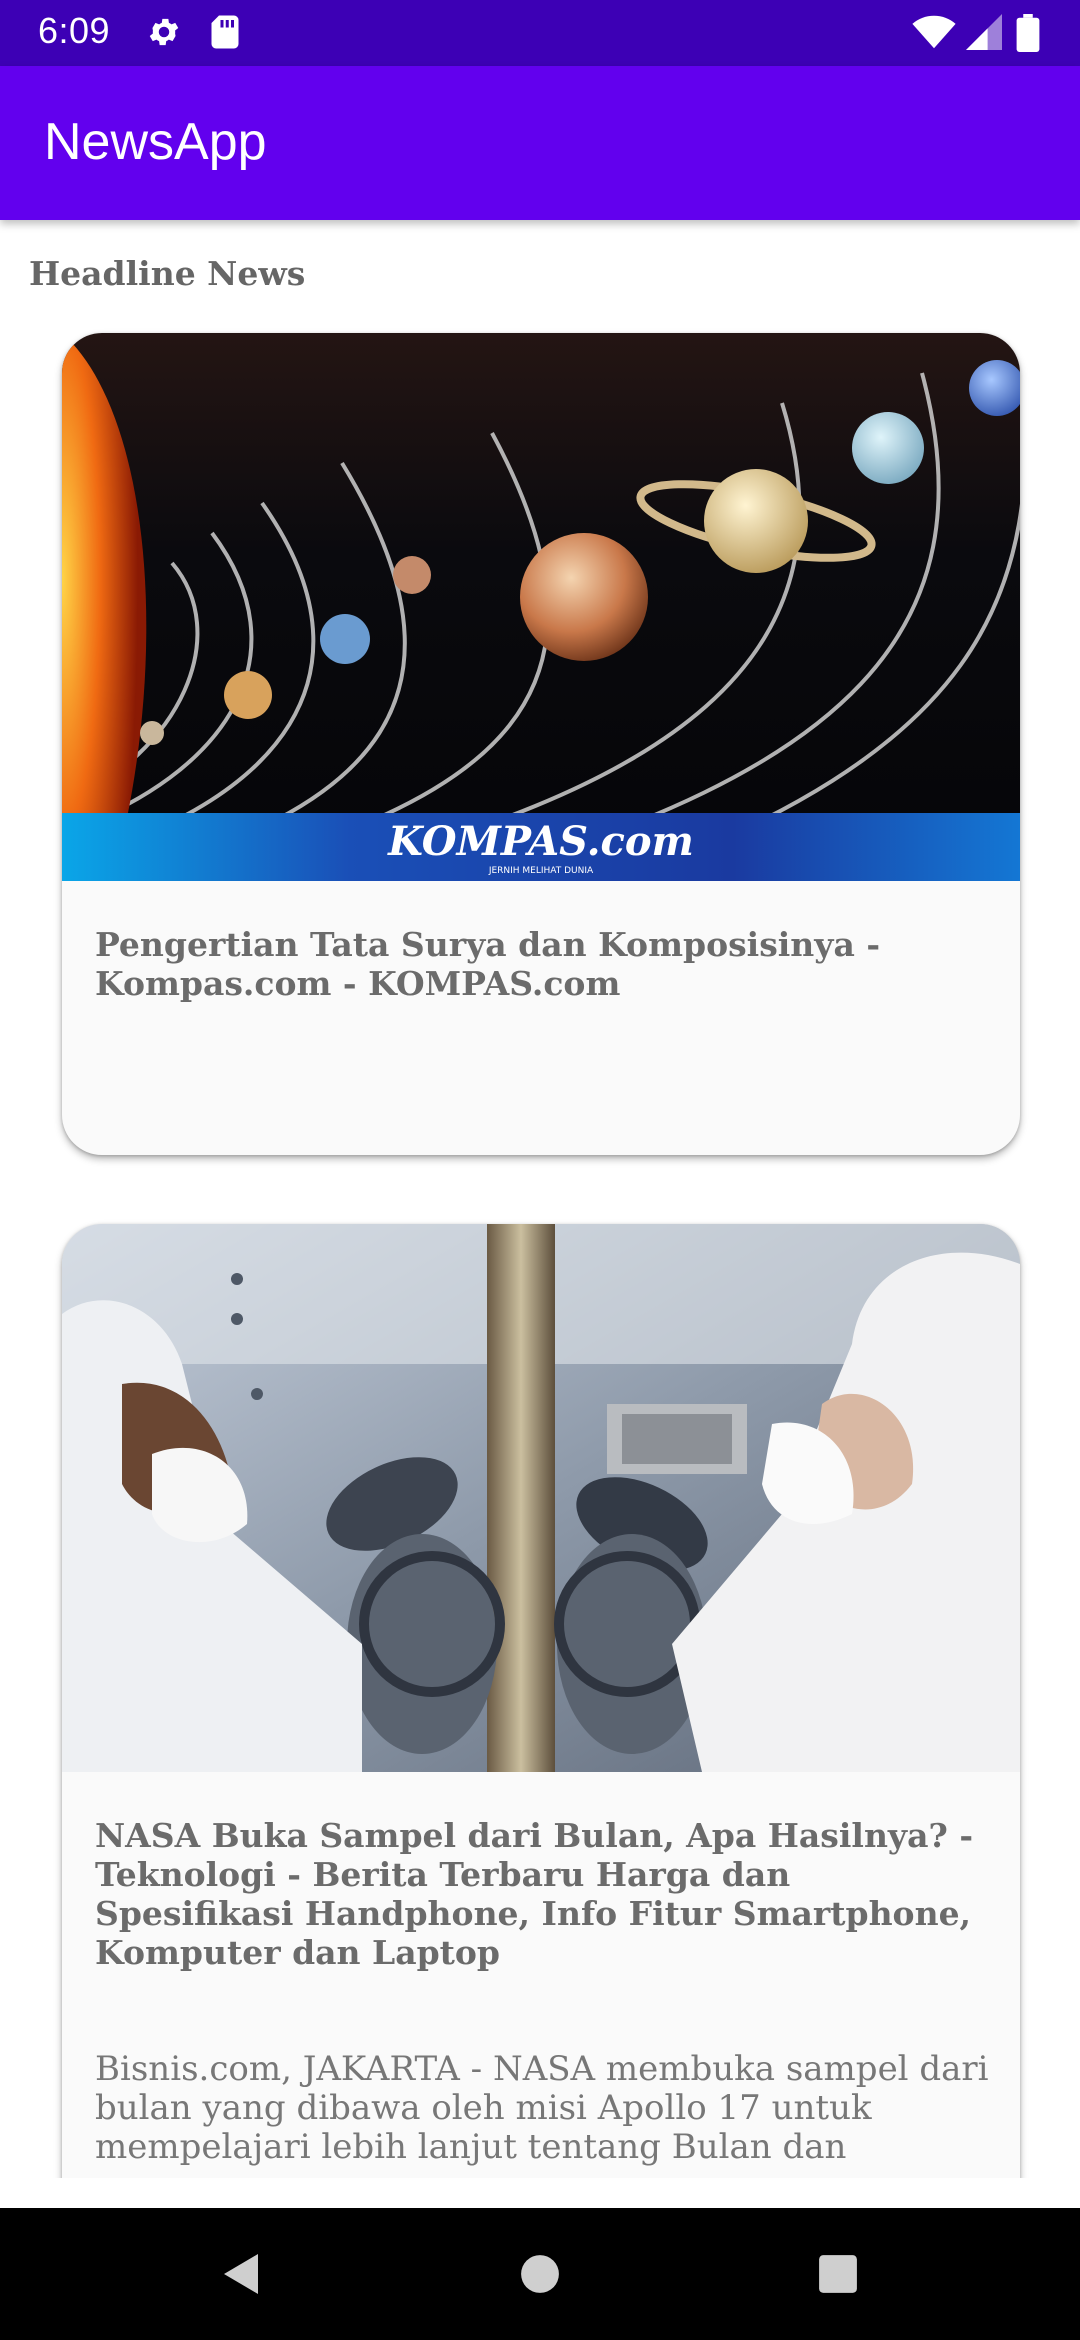 This screenshot has height=2340, width=1080. I want to click on home-icon, so click(540, 2274).